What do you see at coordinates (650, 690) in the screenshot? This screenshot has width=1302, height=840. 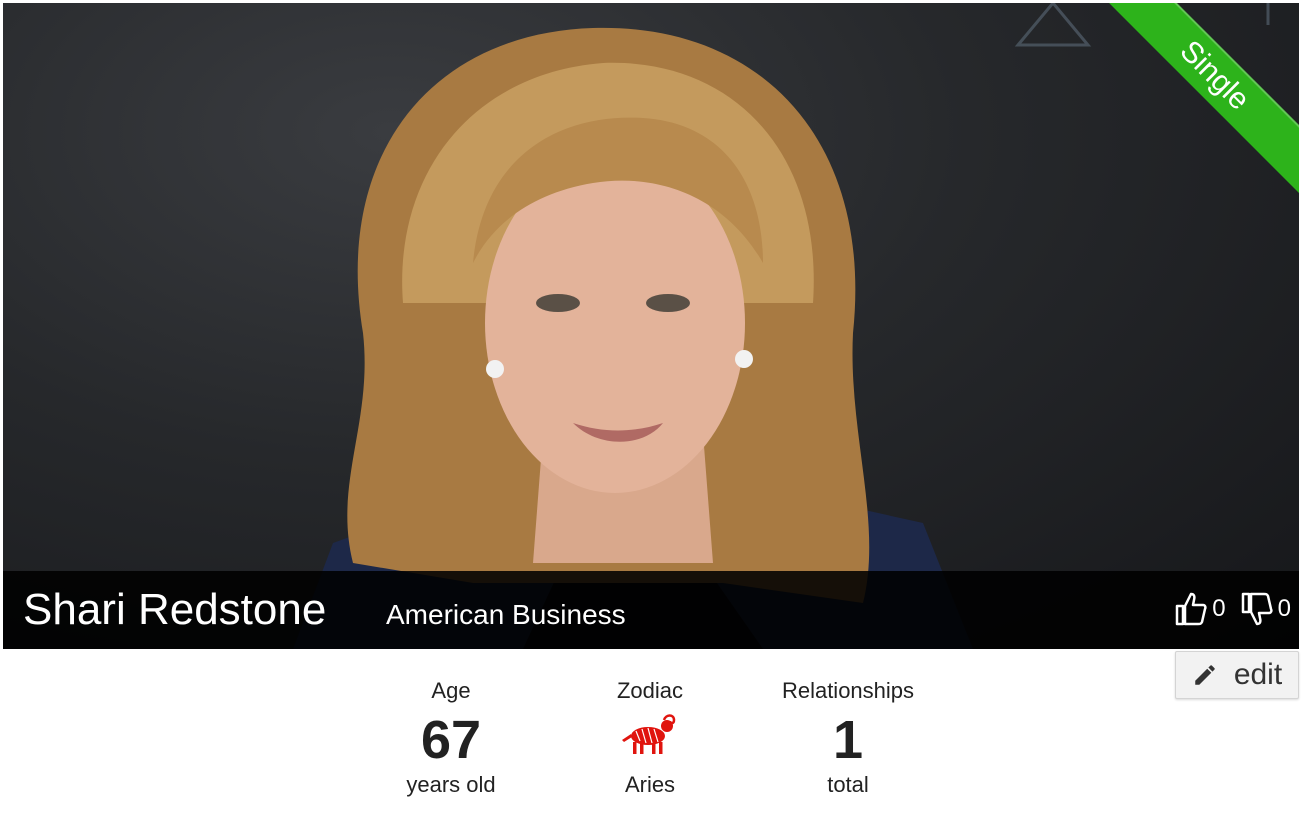 I see `zodiac-label: Zodiac` at bounding box center [650, 690].